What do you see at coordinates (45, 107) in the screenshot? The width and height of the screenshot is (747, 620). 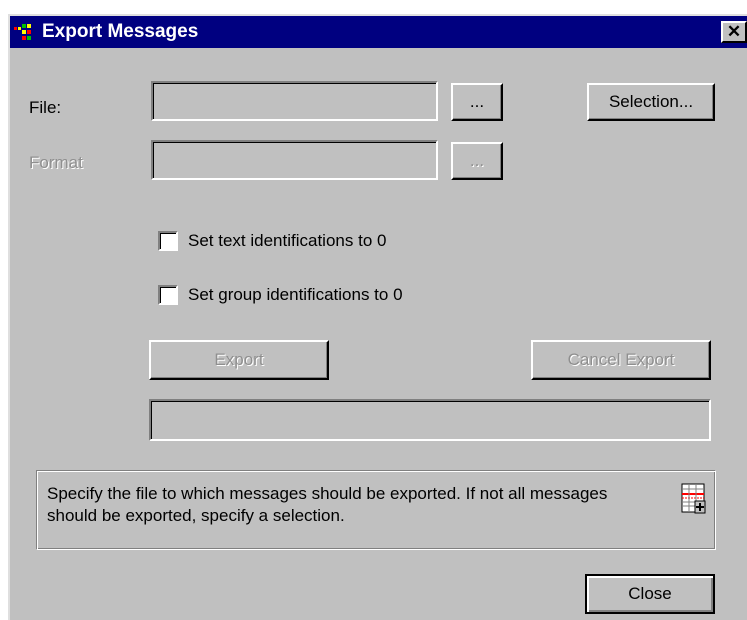 I see `file-label: File:` at bounding box center [45, 107].